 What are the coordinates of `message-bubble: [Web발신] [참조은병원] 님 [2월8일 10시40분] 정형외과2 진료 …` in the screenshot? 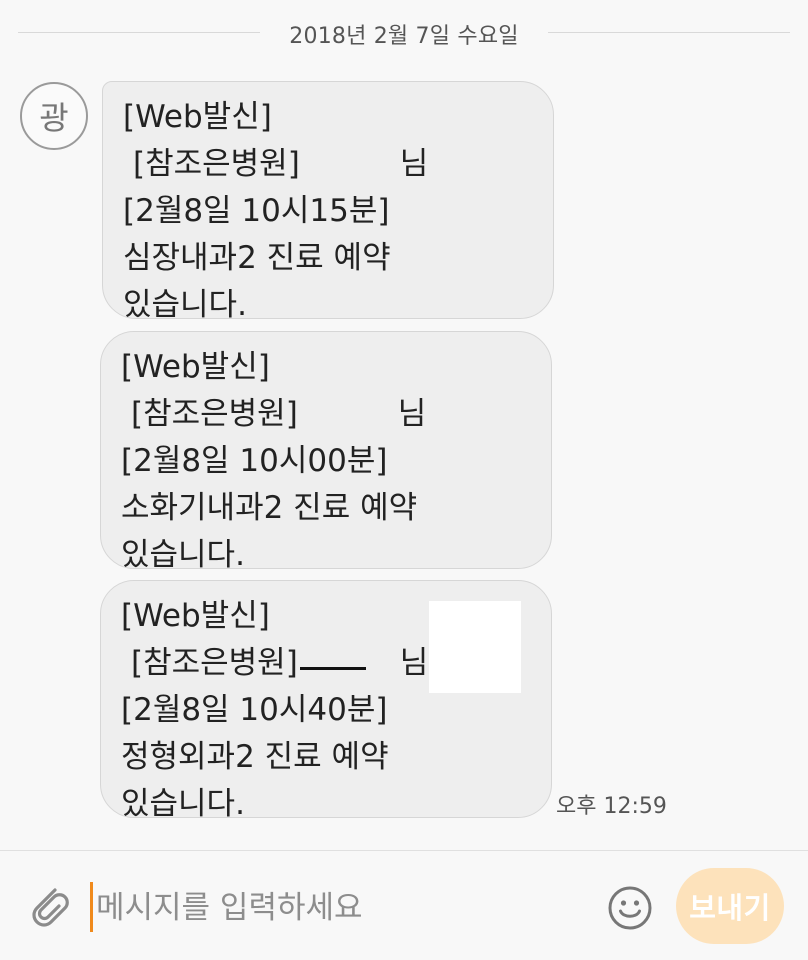 It's located at (326, 701).